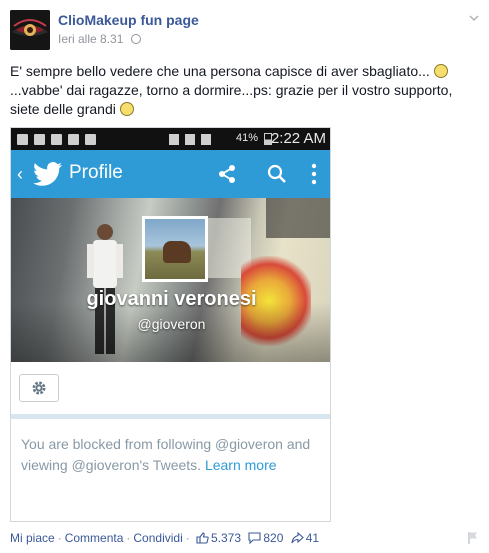 Image resolution: width=489 pixels, height=553 pixels. I want to click on profile-avatar, so click(175, 249).